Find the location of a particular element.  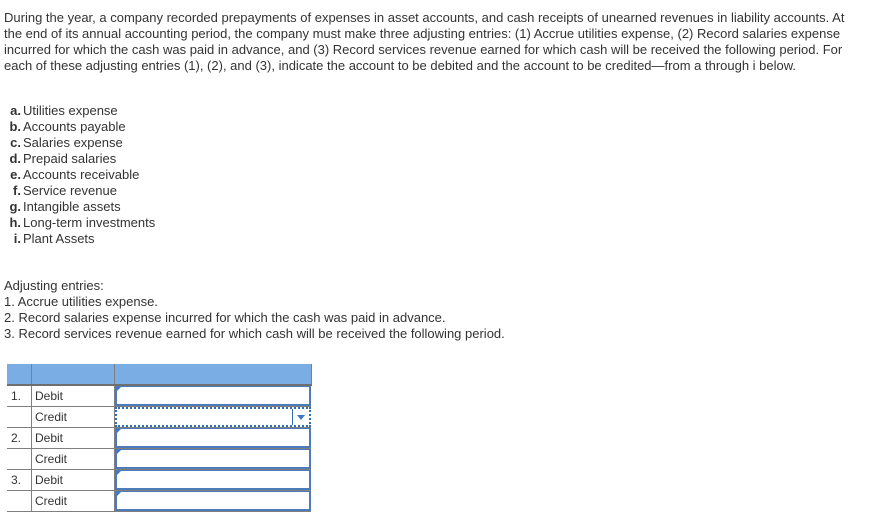

table-row: 3. Debit is located at coordinates (159, 480).